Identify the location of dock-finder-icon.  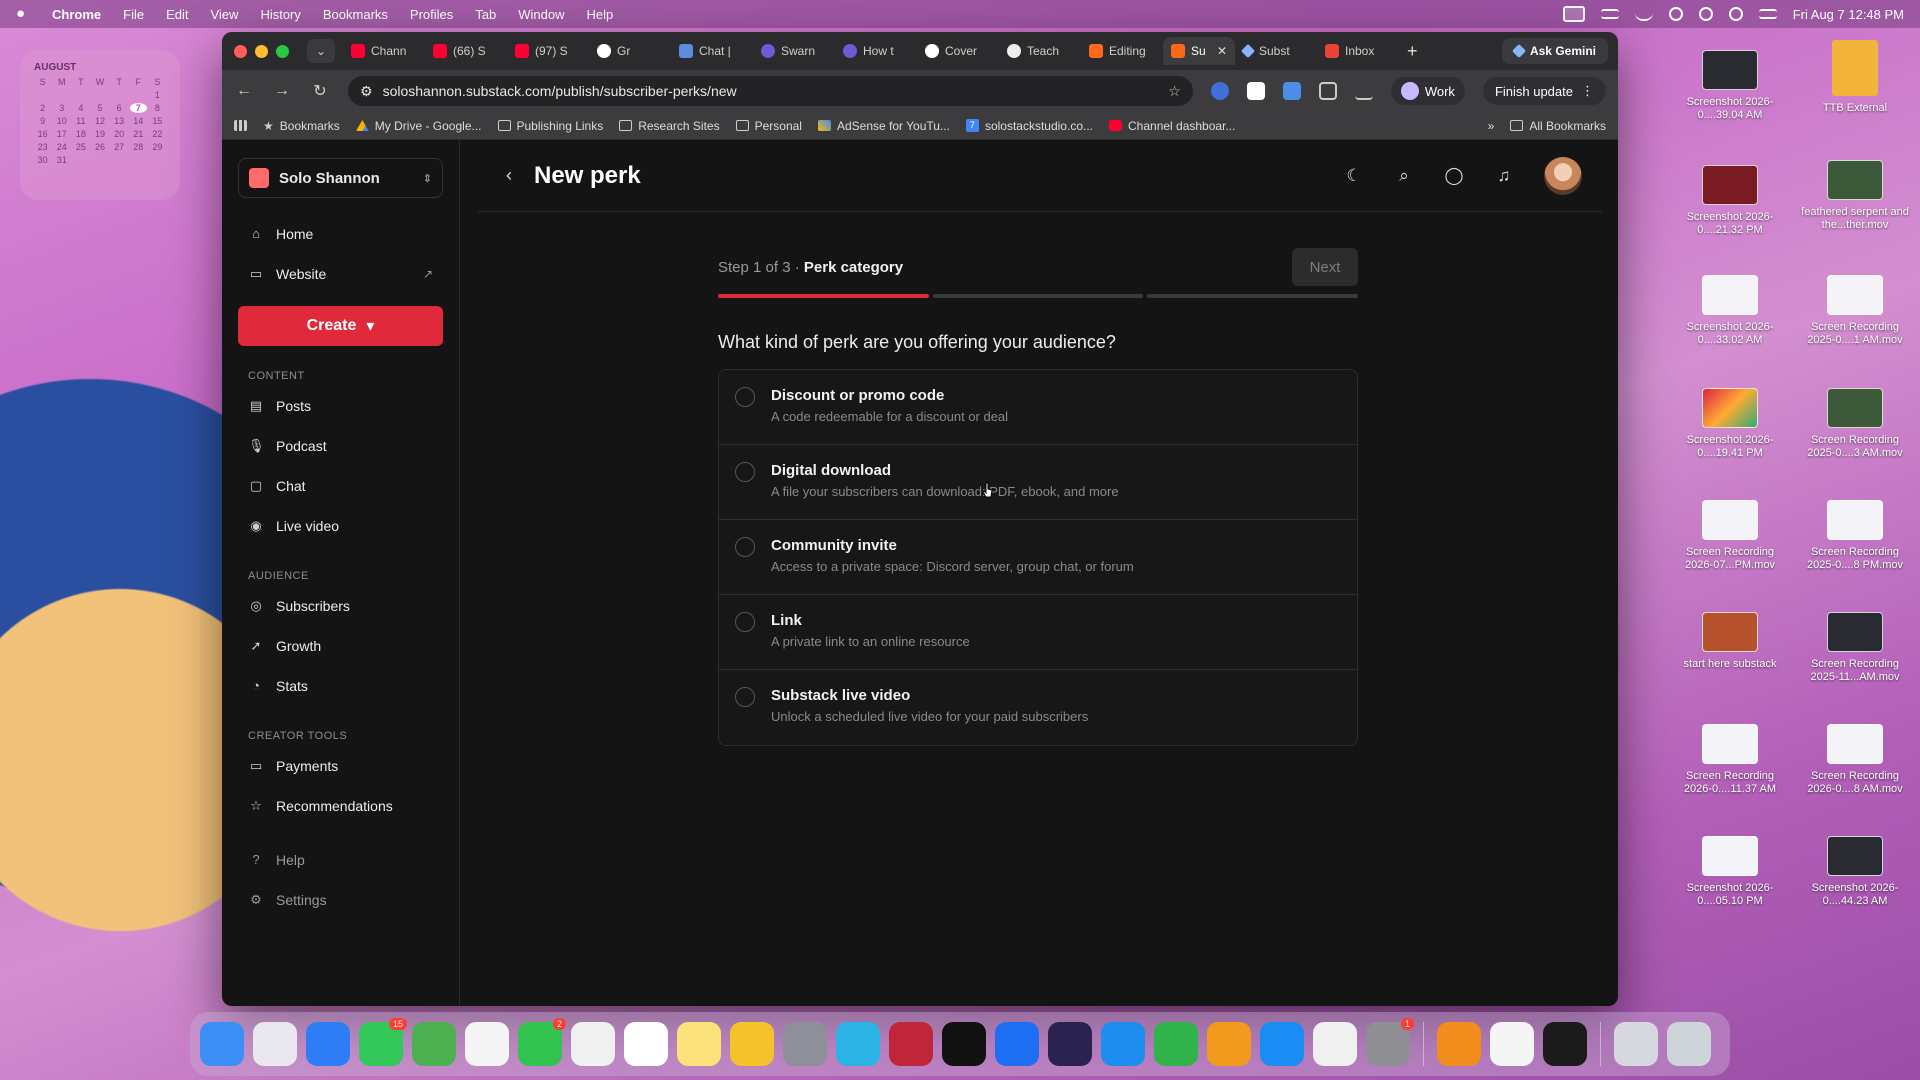
(222, 1044).